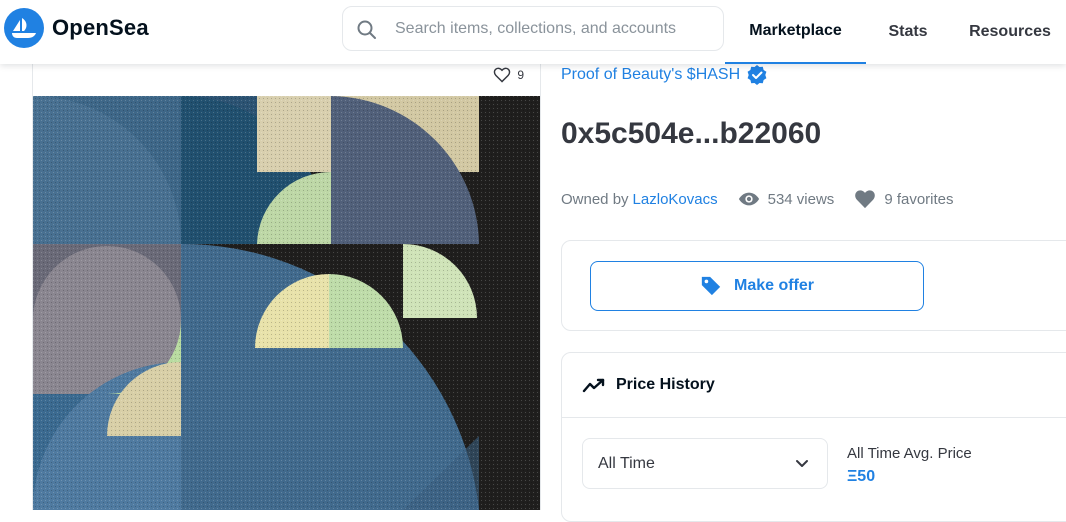  Describe the element at coordinates (366, 29) in the screenshot. I see `search-icon` at that location.